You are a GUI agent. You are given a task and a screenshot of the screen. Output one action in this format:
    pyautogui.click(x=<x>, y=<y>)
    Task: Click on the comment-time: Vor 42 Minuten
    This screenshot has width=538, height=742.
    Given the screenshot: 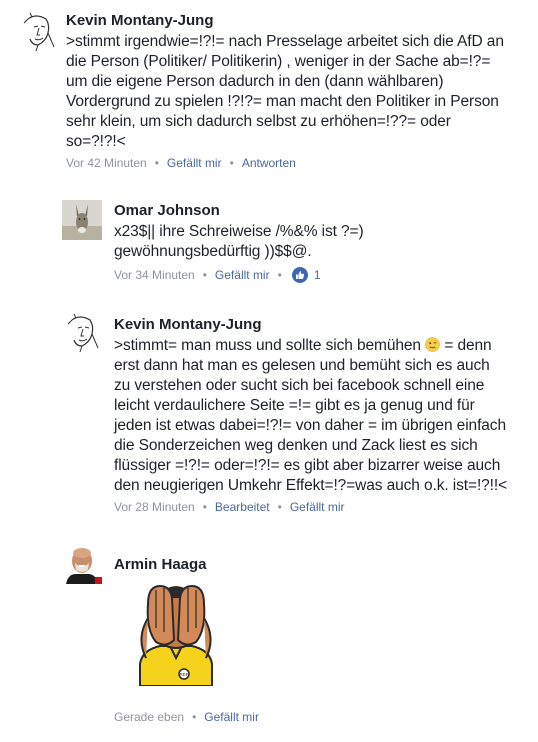 What is the action you would take?
    pyautogui.click(x=106, y=163)
    